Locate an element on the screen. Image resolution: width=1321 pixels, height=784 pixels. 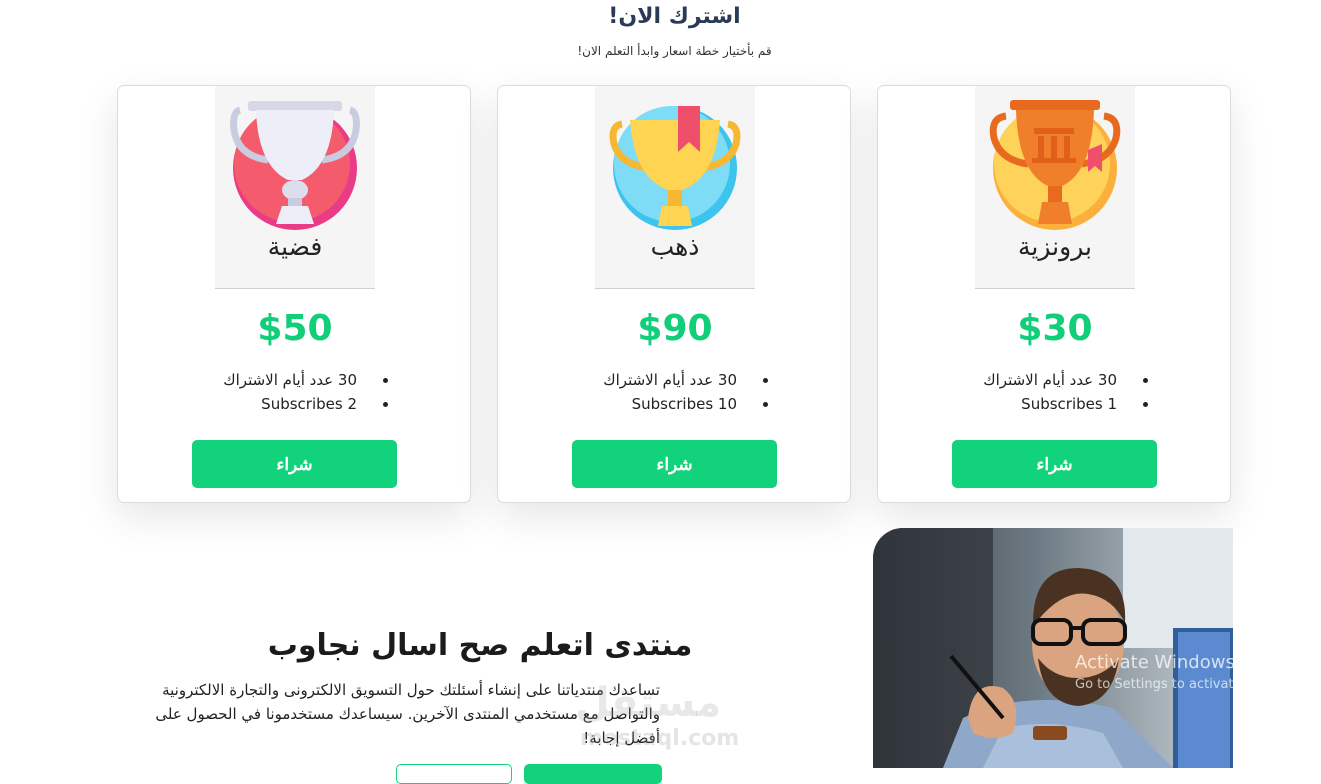
page-title: اشترك الان! is located at coordinates (674, 16).